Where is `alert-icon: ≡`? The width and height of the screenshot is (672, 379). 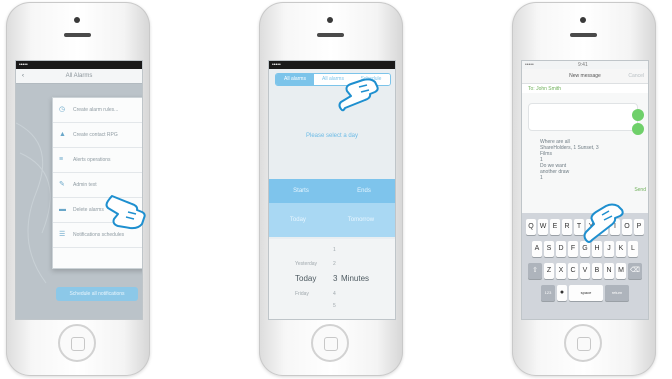
alert-icon: ≡ is located at coordinates (61, 159).